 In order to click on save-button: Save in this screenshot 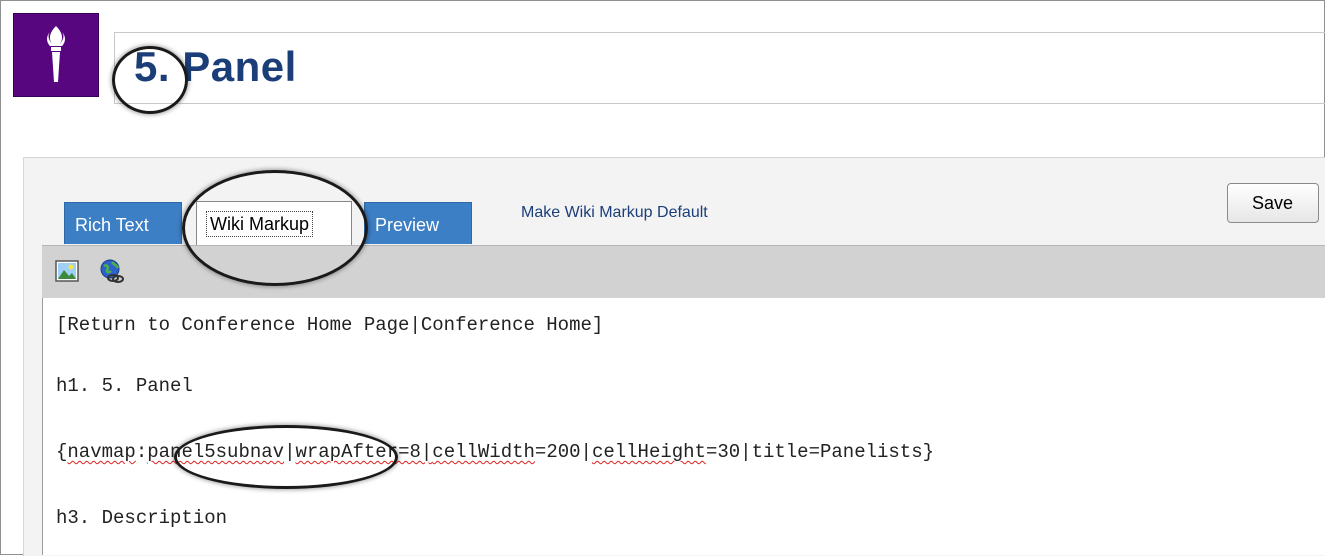, I will do `click(1273, 203)`.